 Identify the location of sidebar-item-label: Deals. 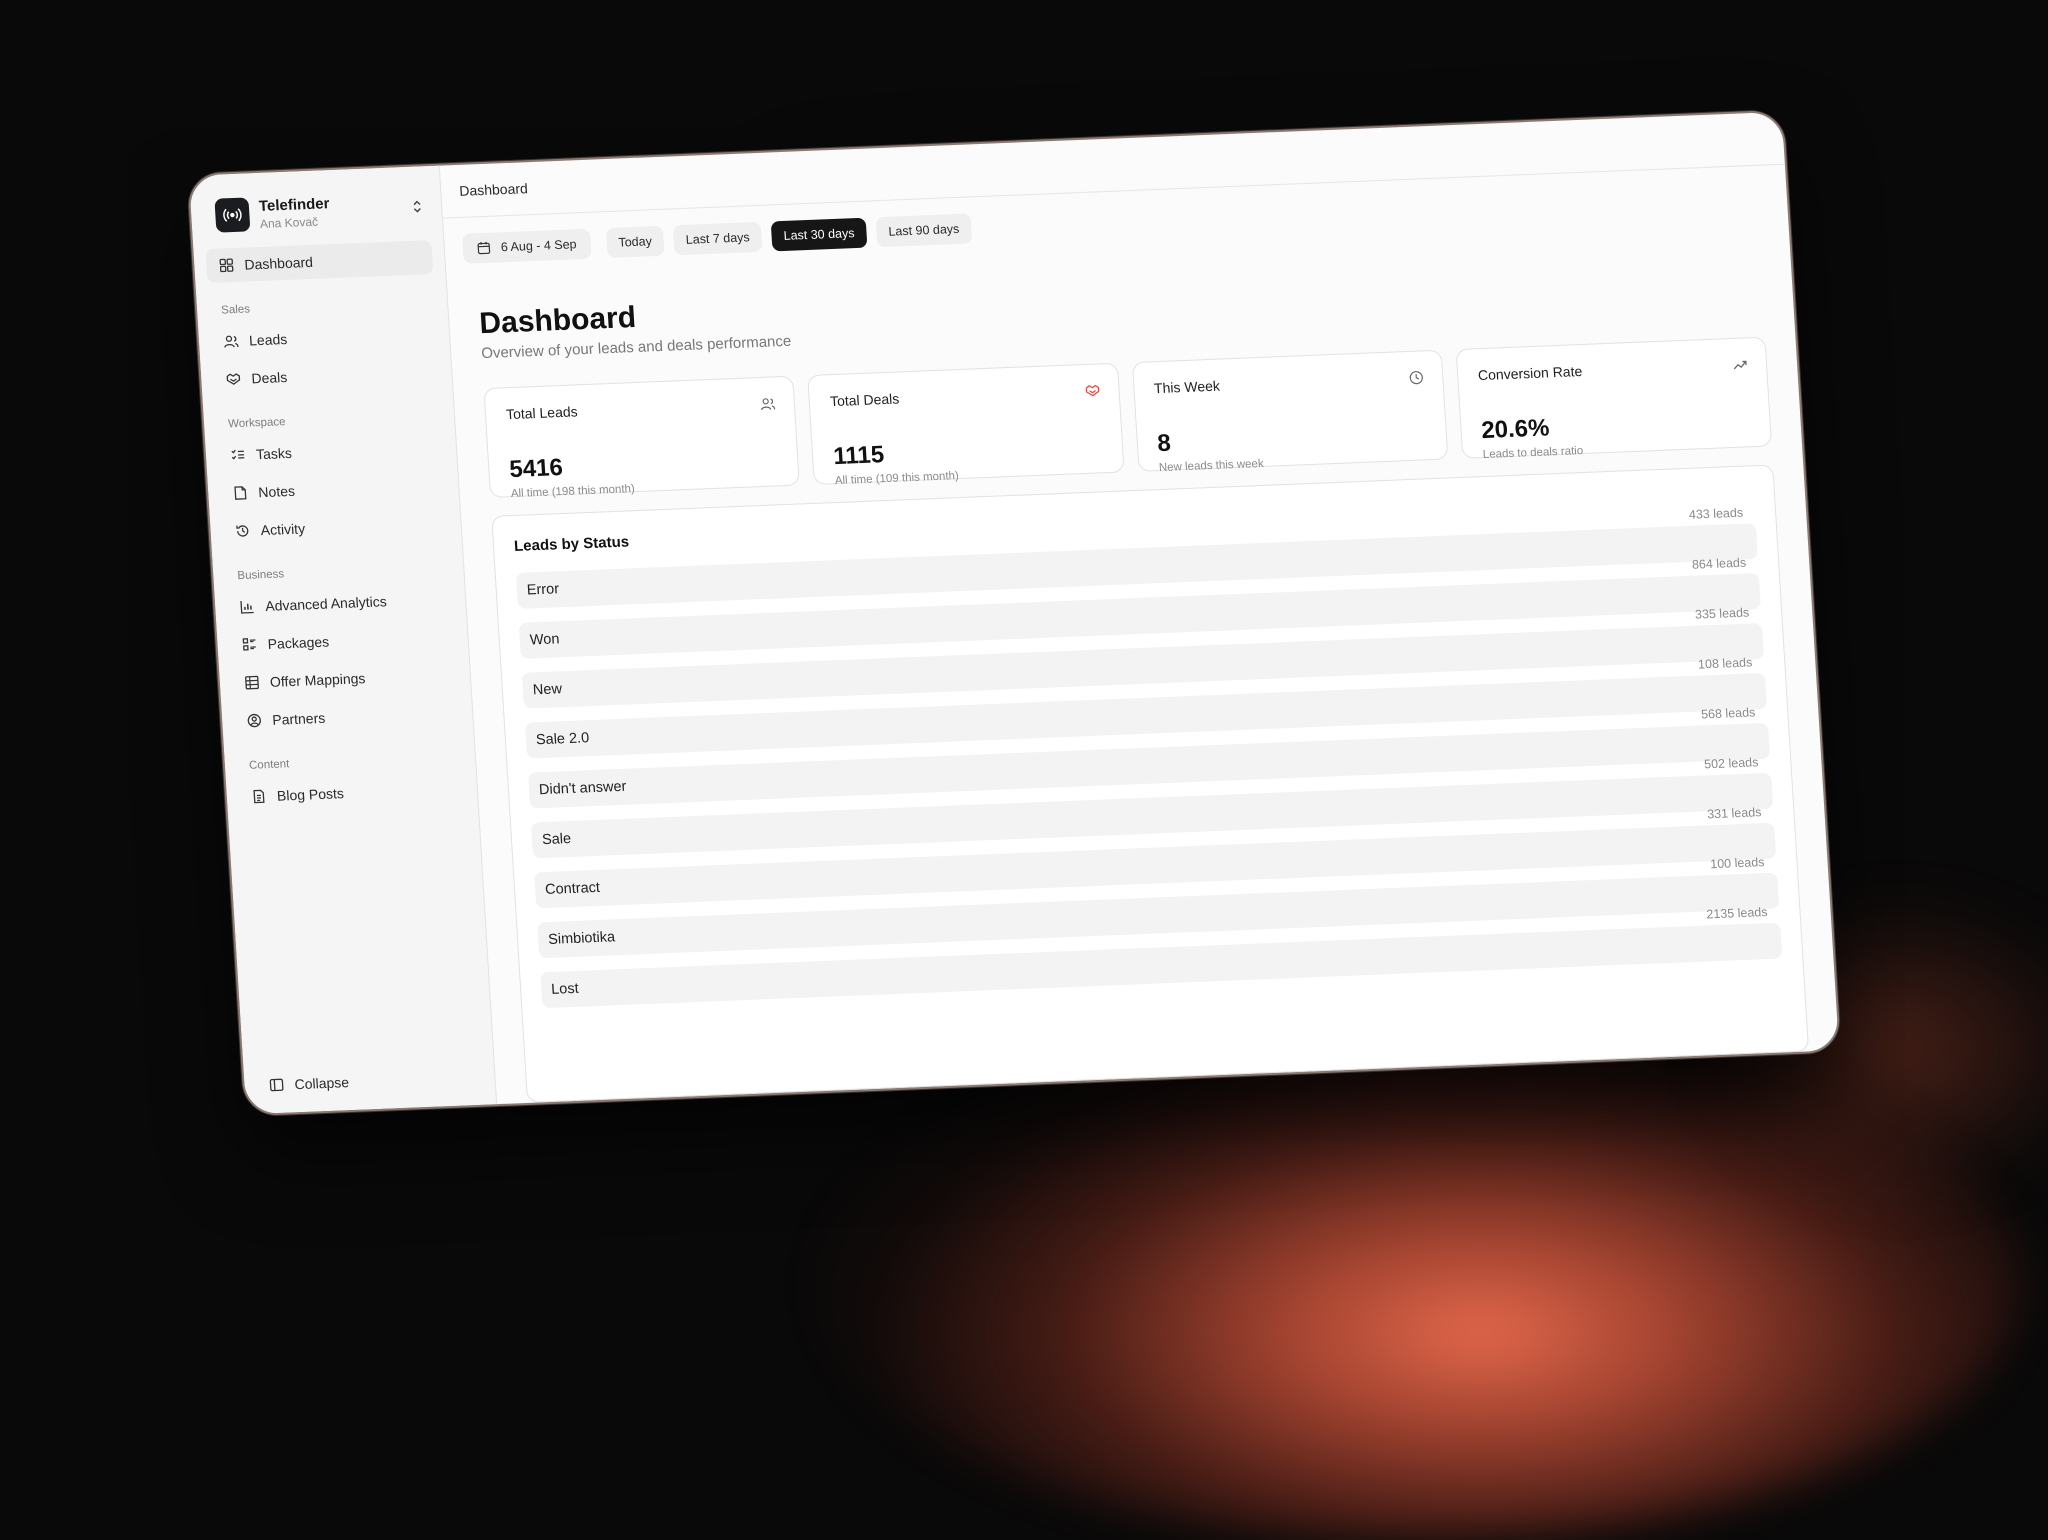
(269, 377).